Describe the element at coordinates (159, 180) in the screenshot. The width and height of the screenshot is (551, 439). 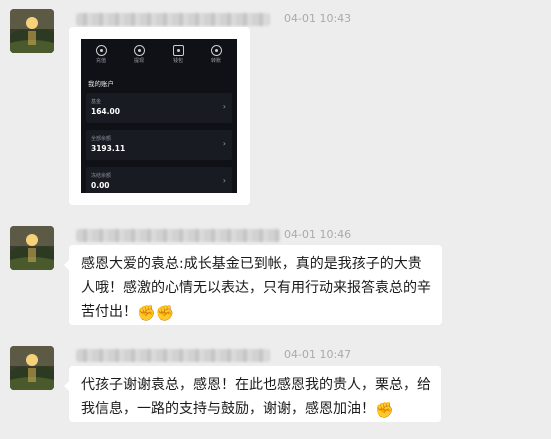
I see `account-row: 冻结余额 0.00 ›` at that location.